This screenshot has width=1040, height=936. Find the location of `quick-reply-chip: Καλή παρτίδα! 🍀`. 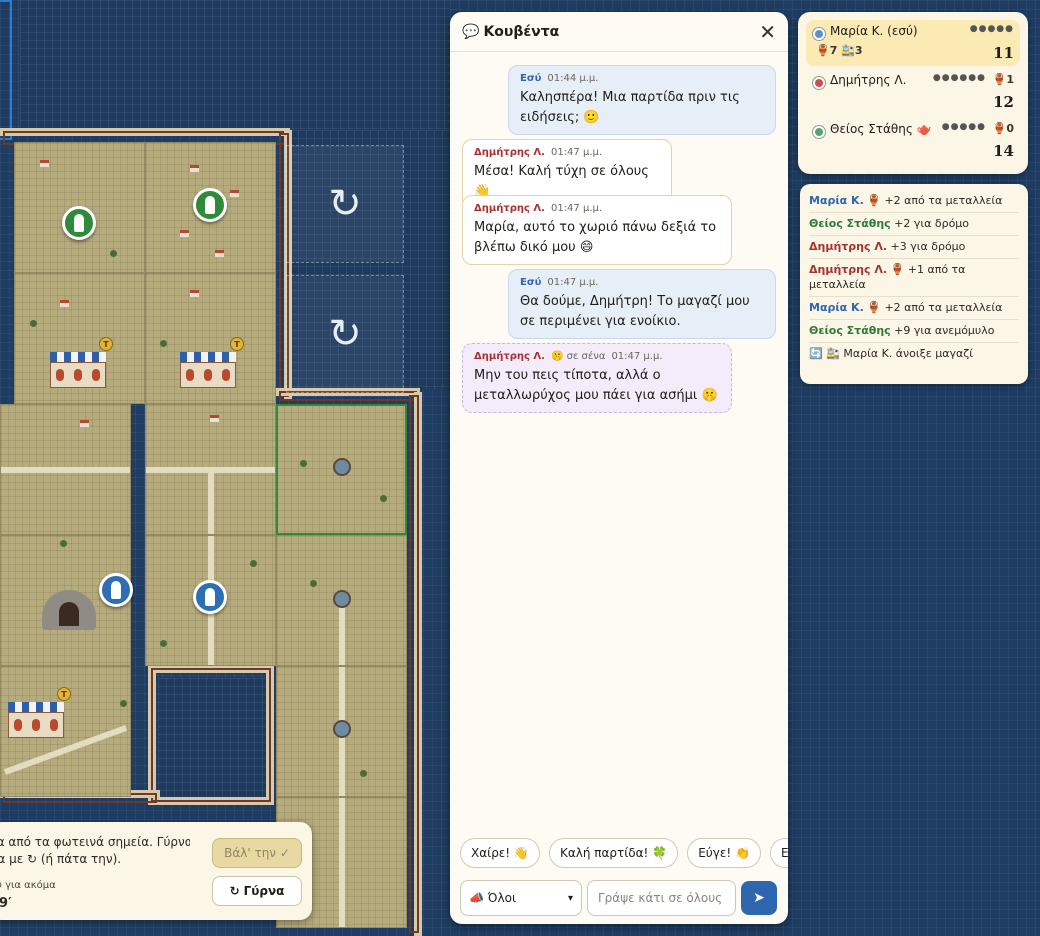

quick-reply-chip: Καλή παρτίδα! 🍀 is located at coordinates (613, 853).